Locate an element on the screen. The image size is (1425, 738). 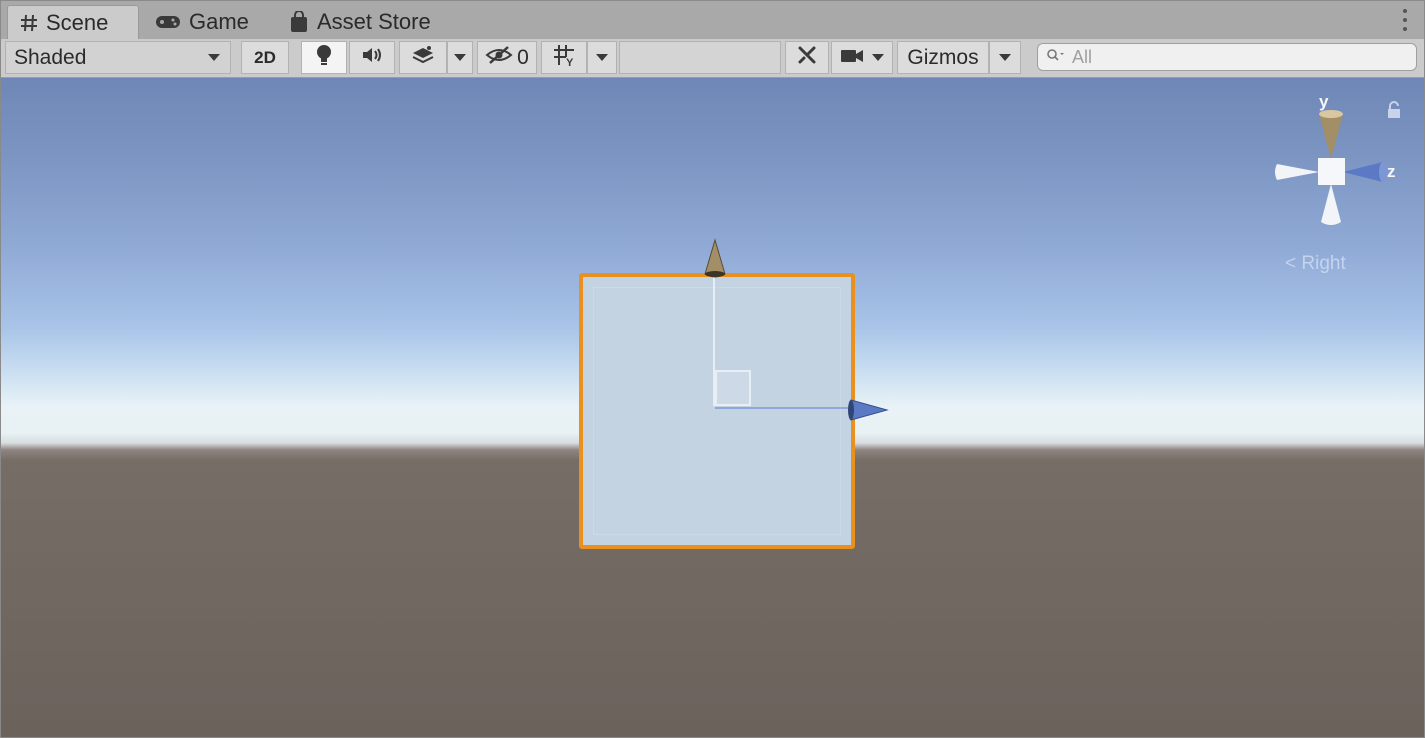
grid-toggle: Y is located at coordinates (564, 57).